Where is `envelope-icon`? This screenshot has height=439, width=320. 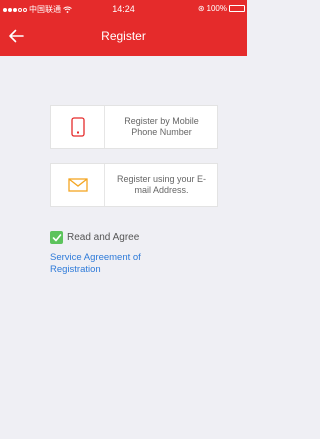 envelope-icon is located at coordinates (77, 185).